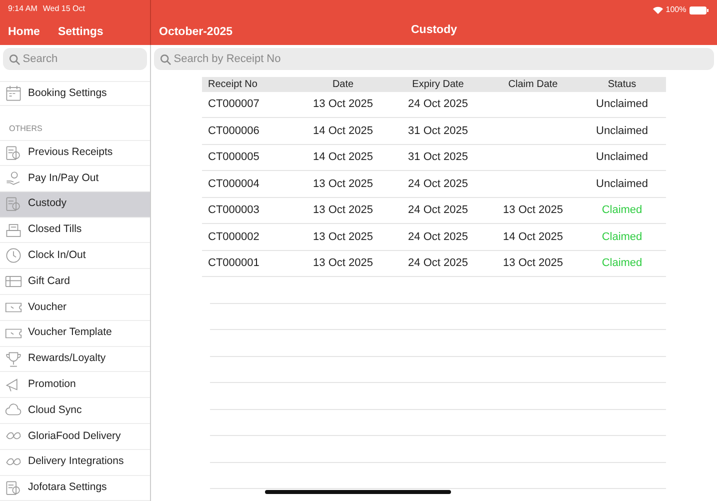 This screenshot has height=501, width=717. I want to click on page-title: Custody, so click(434, 30).